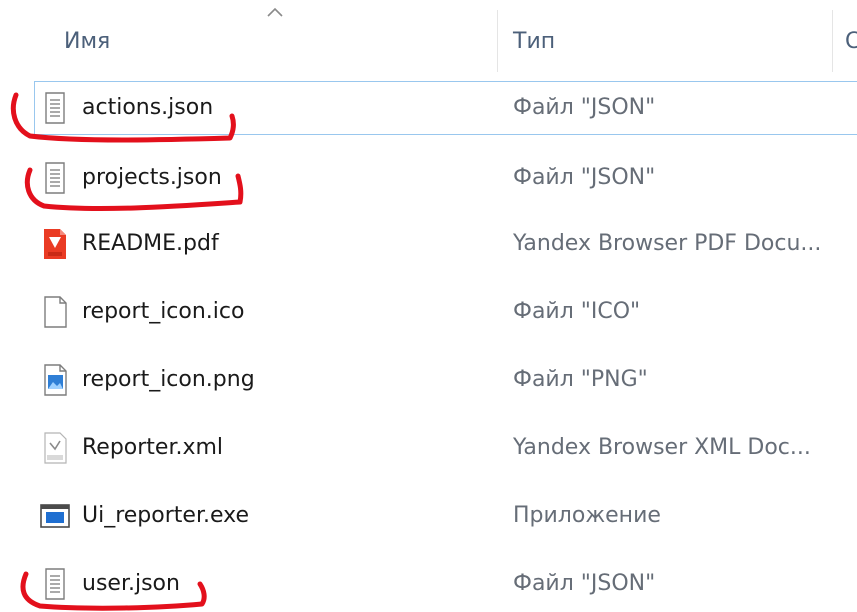 The height and width of the screenshot is (612, 857). Describe the element at coordinates (534, 41) in the screenshot. I see `column-header-type-label: Тип` at that location.